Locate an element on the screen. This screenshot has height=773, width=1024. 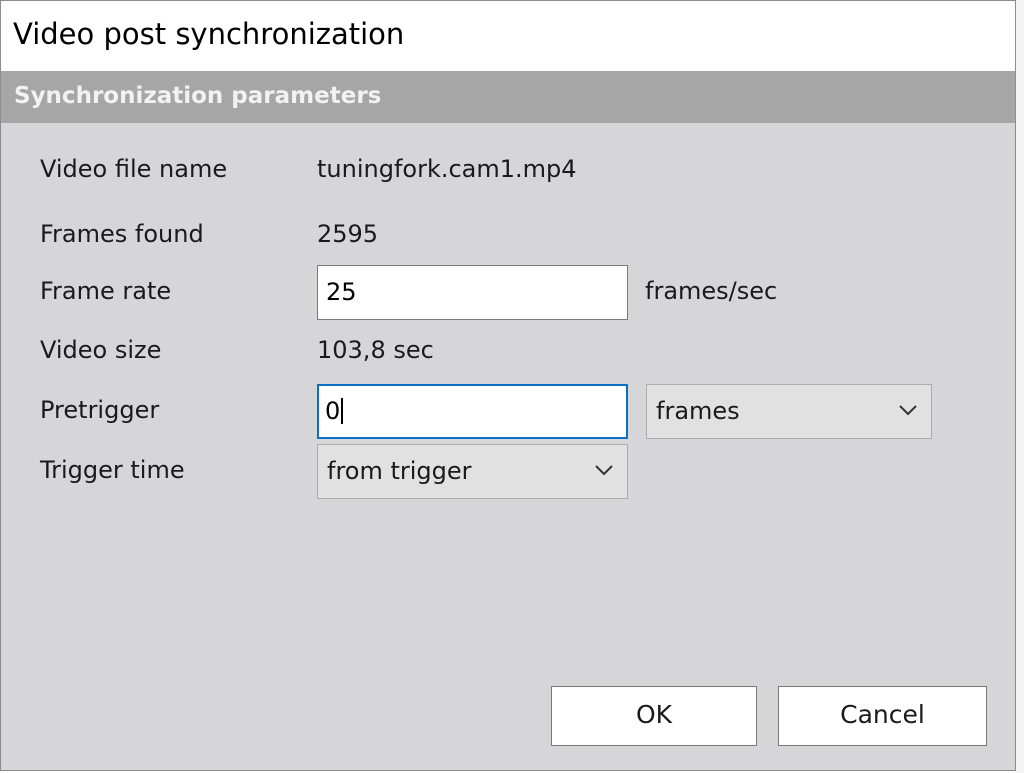
dialog-title: Video post synchronization is located at coordinates (209, 34).